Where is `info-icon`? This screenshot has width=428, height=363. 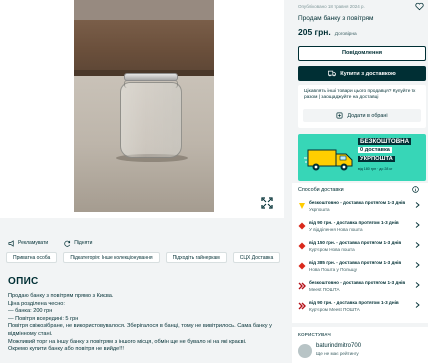
info-icon is located at coordinates (415, 189).